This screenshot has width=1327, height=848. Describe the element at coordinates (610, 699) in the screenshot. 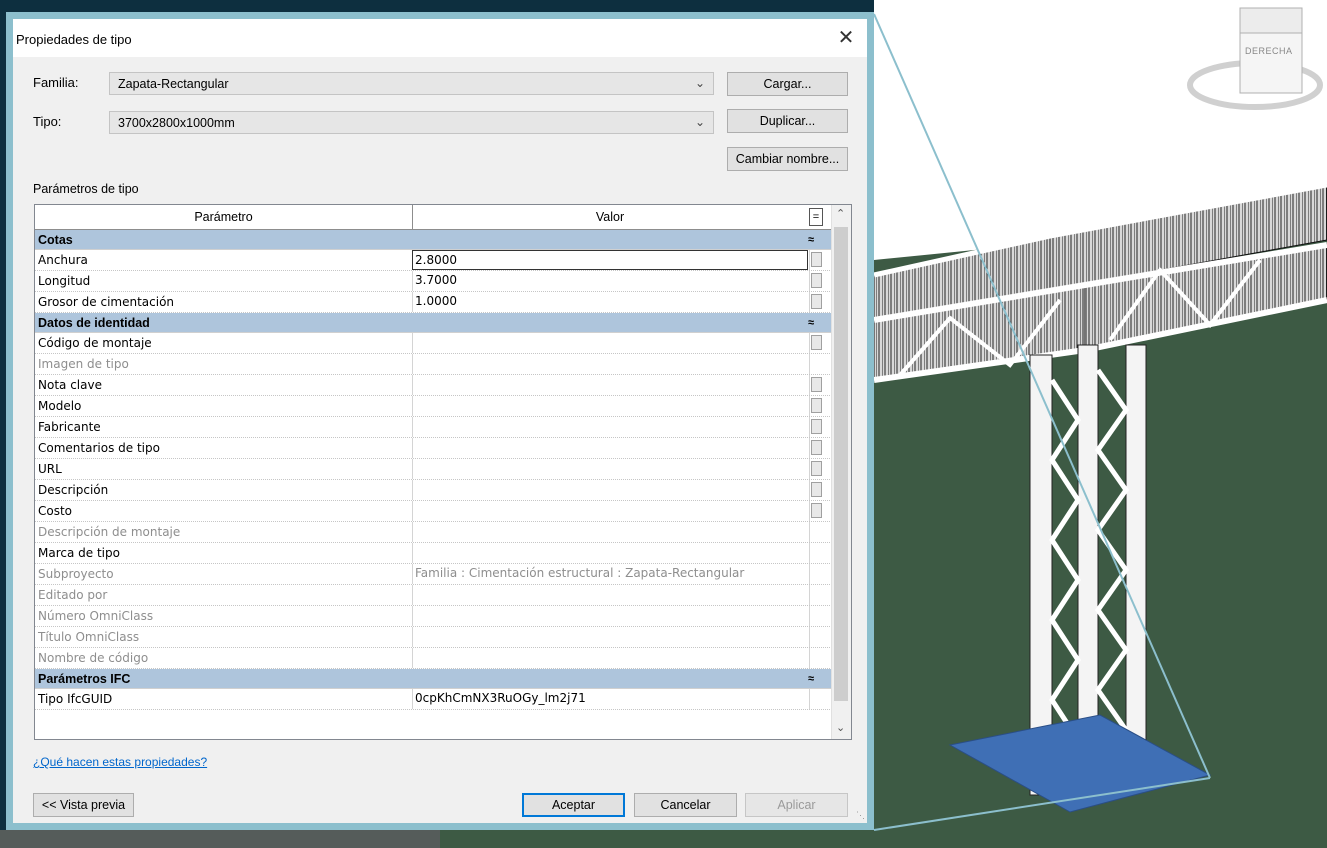

I see `parameter-value-field: 0cpKhCmNX3RuOGy_lm2j71` at that location.